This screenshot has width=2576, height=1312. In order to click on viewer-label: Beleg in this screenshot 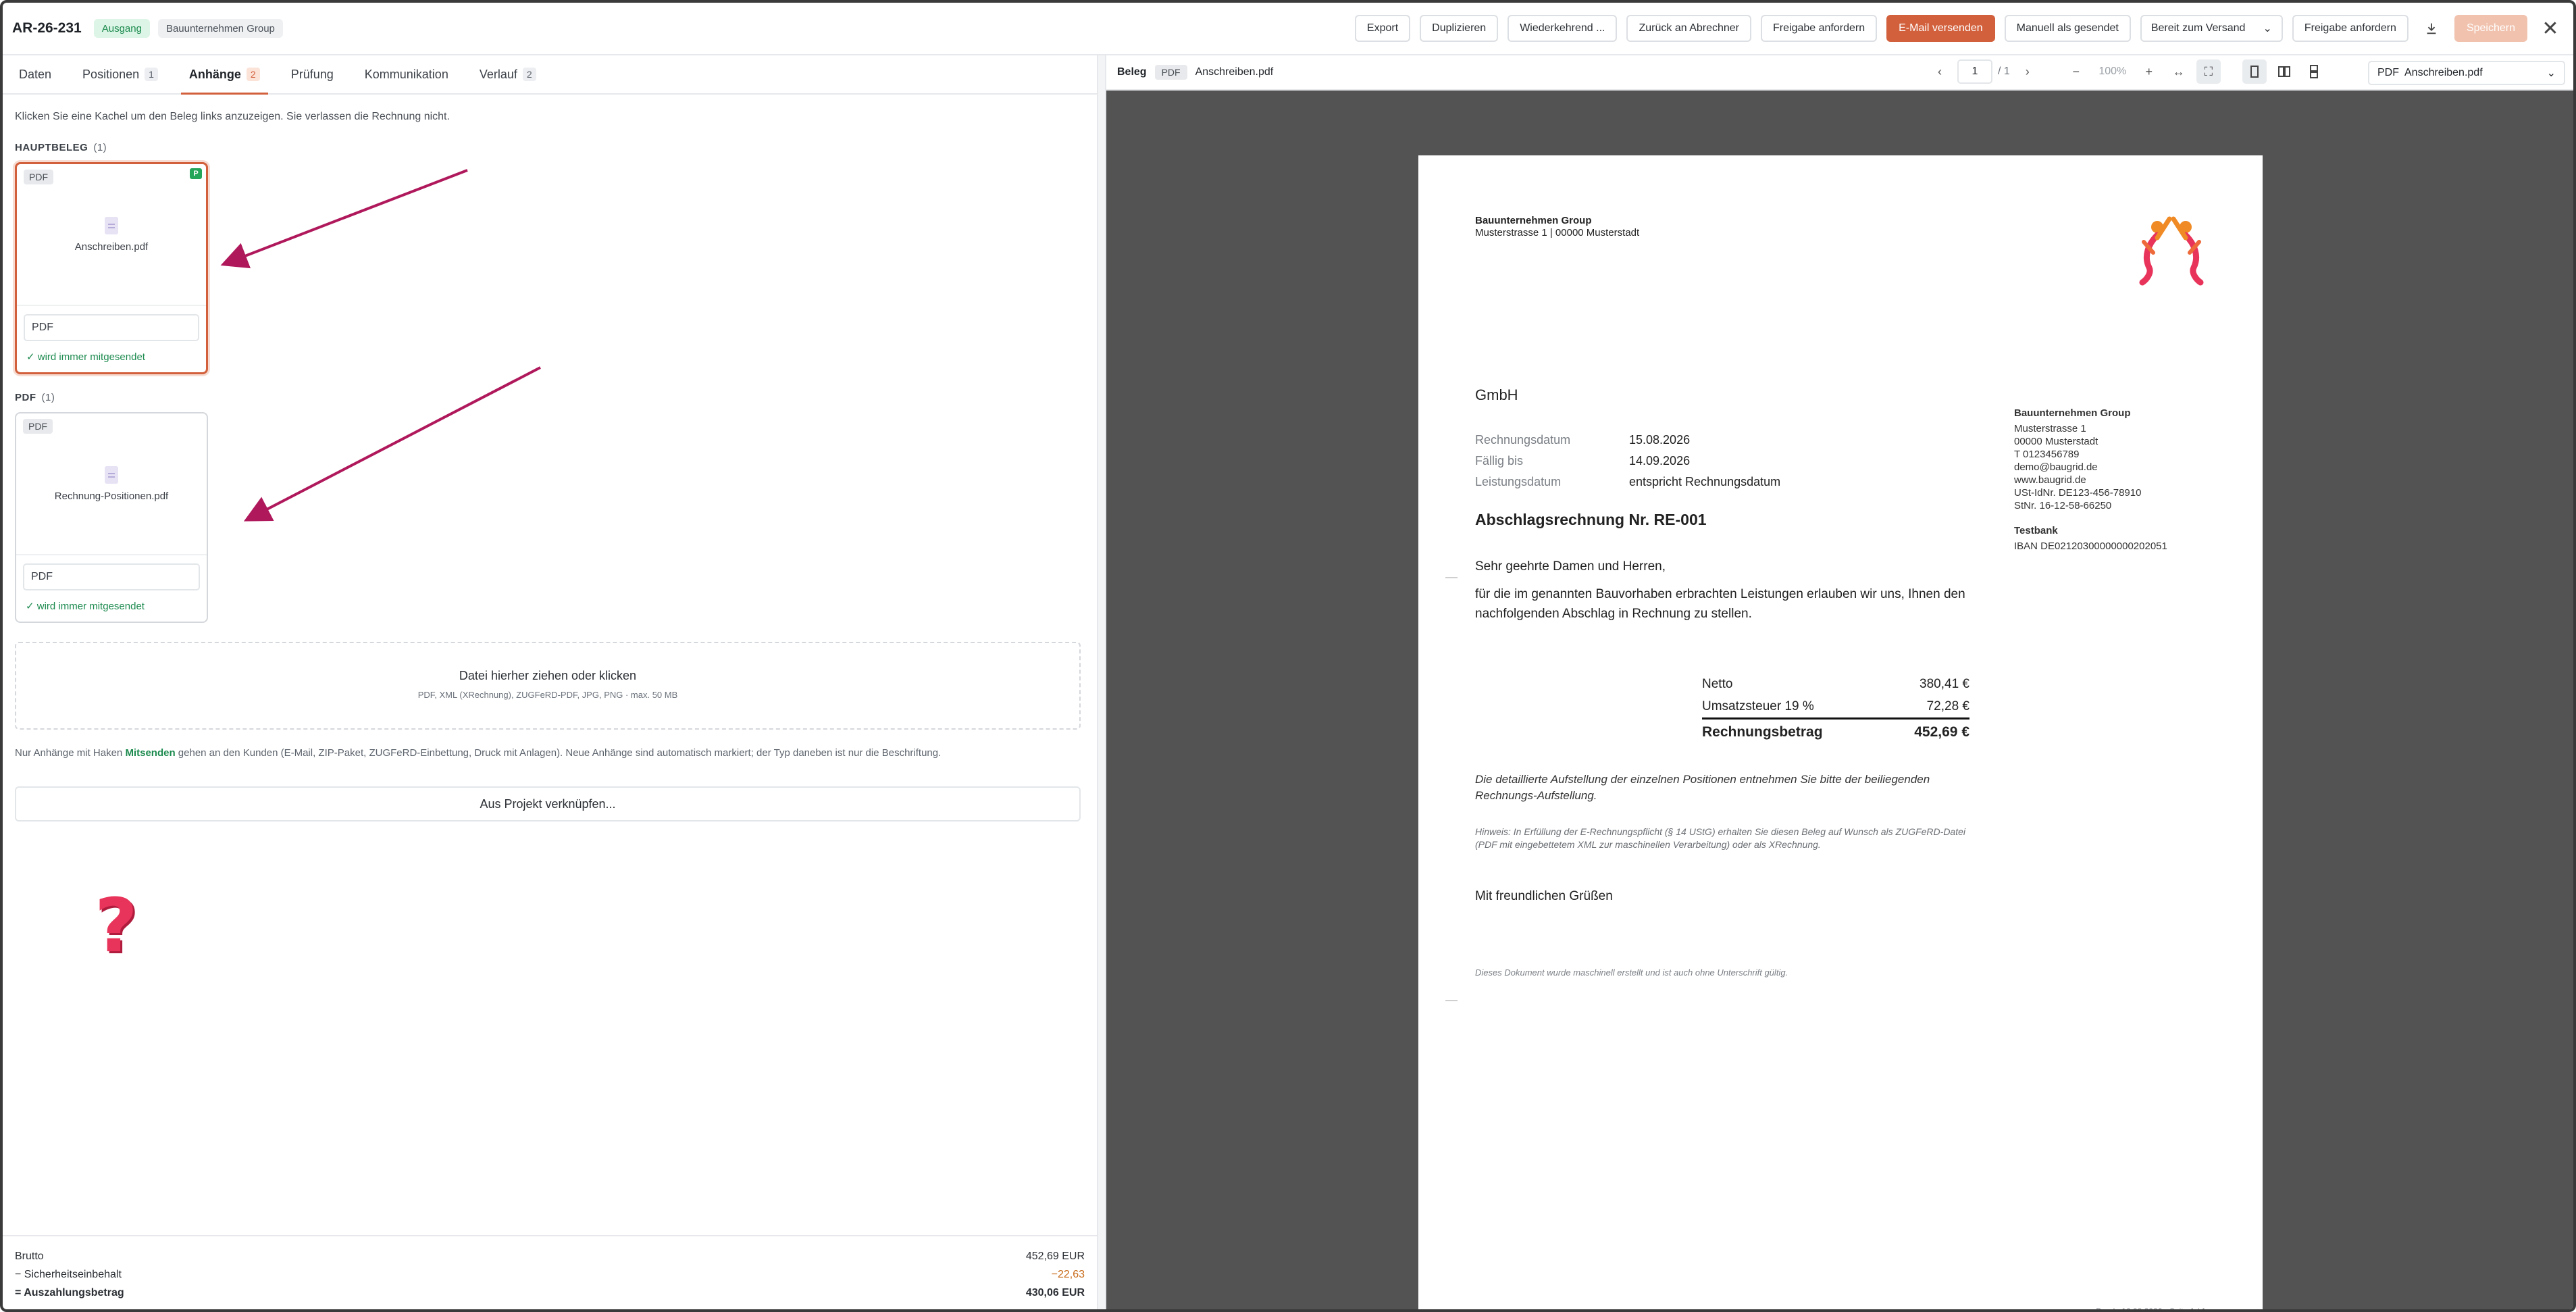, I will do `click(1132, 72)`.